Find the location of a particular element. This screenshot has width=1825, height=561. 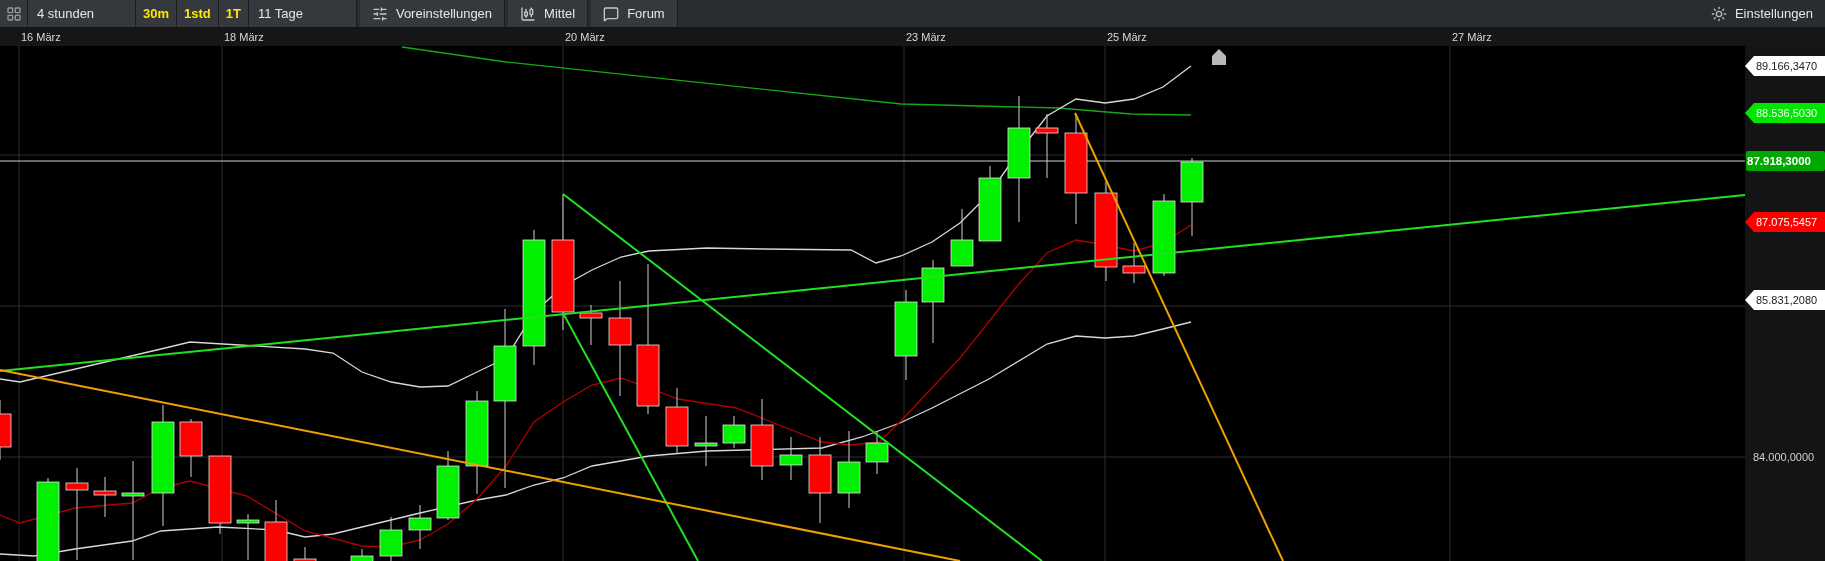

interval-button: 1T is located at coordinates (233, 13).